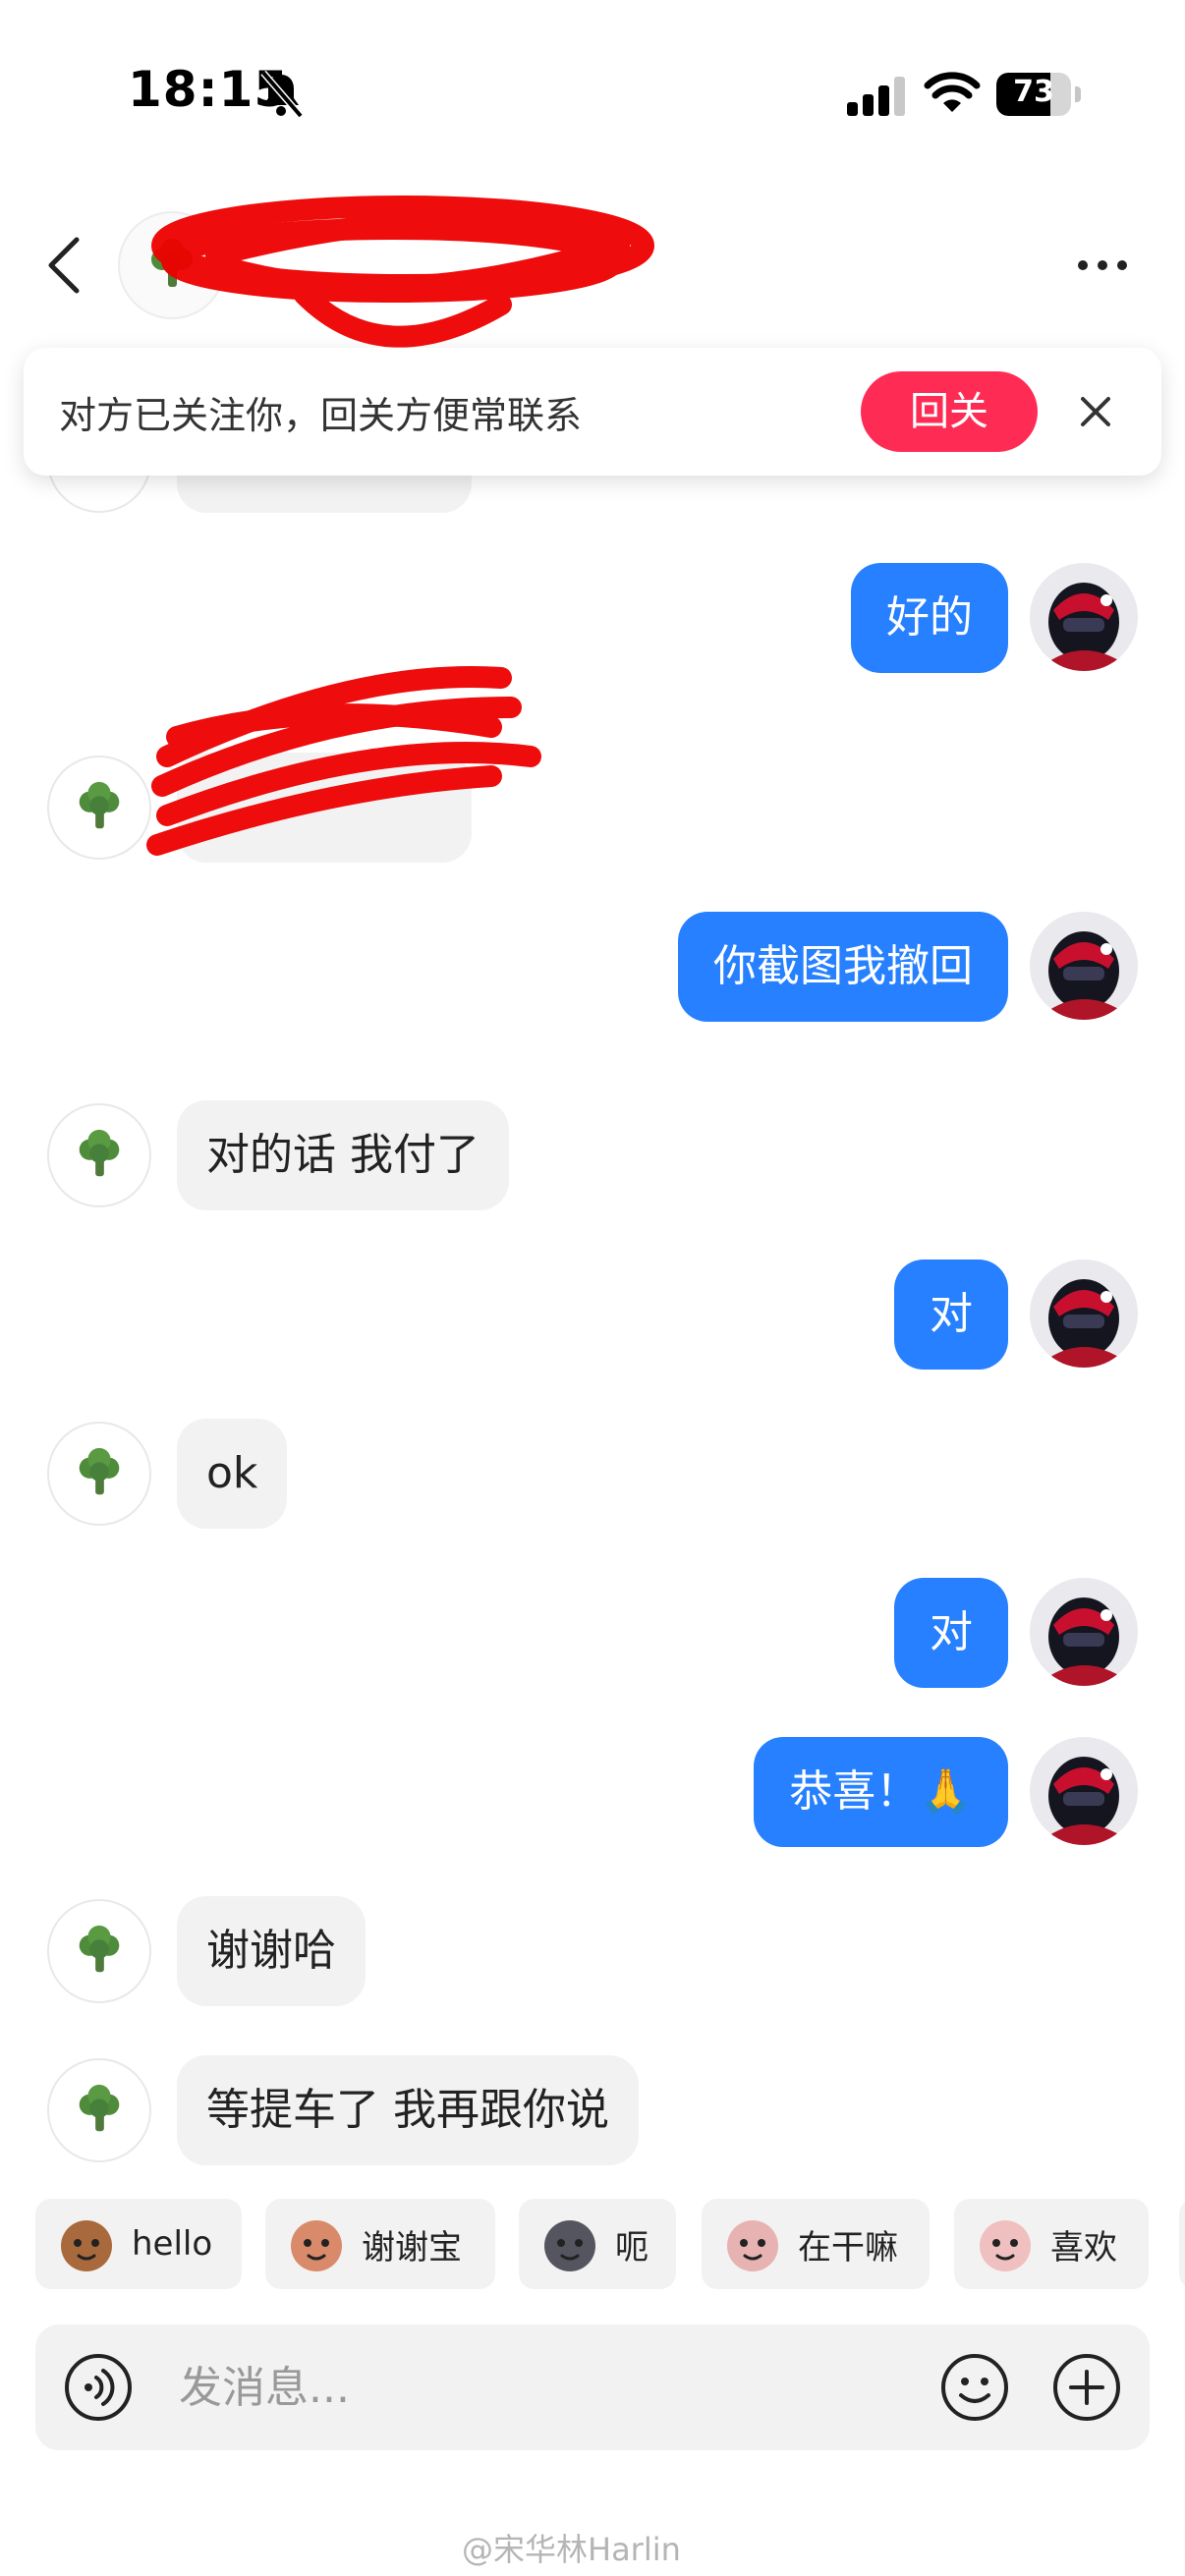 Image resolution: width=1185 pixels, height=2576 pixels. I want to click on wifi-icon, so click(953, 92).